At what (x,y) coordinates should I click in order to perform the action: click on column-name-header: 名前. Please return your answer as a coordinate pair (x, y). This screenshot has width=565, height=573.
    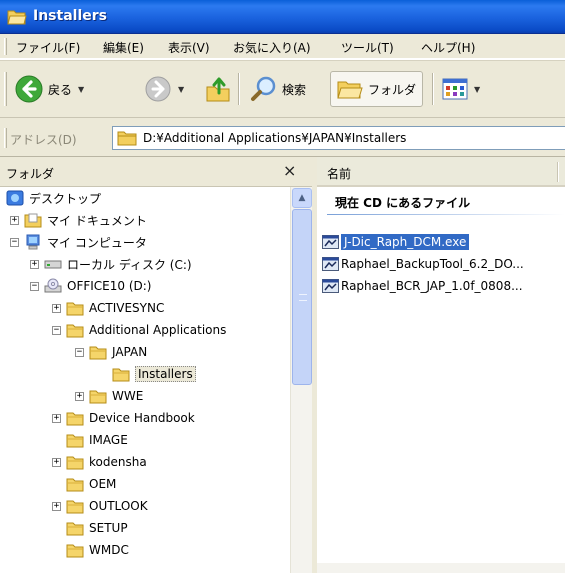
    Looking at the image, I should click on (339, 173).